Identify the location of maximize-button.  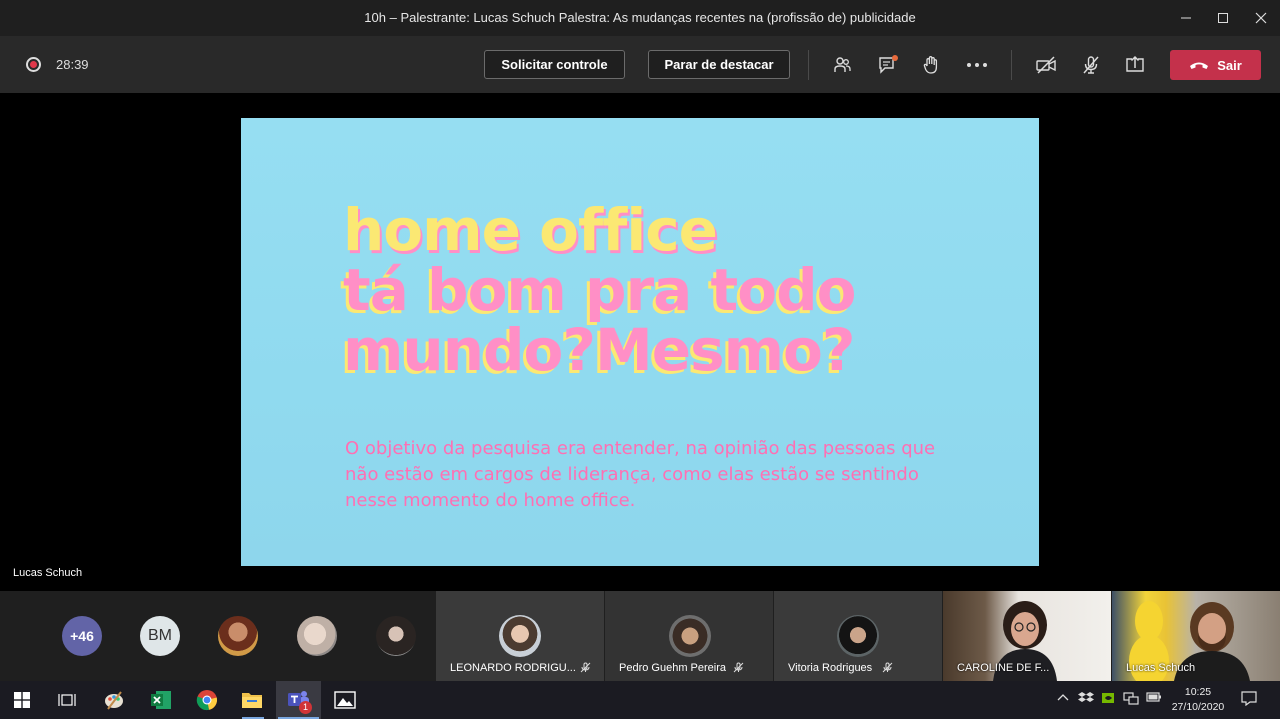
(1223, 18).